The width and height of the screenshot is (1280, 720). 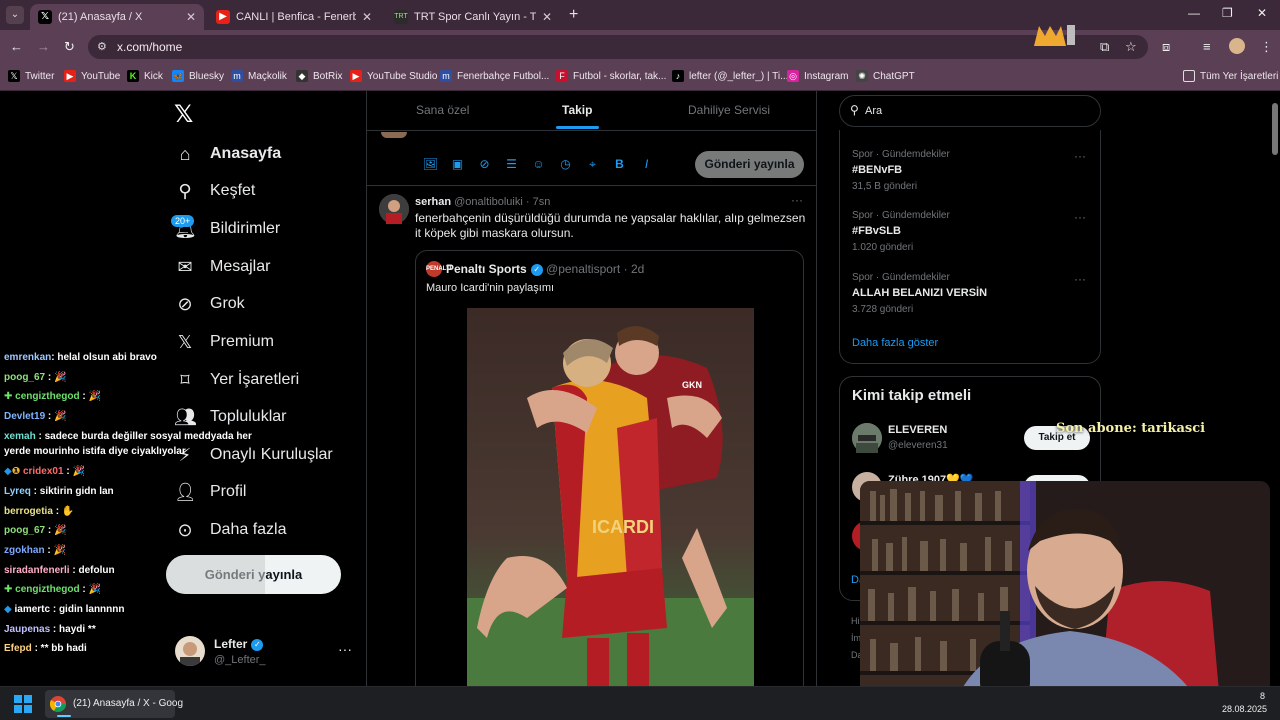 What do you see at coordinates (1244, 709) in the screenshot?
I see `clock-date: 28.08.2025` at bounding box center [1244, 709].